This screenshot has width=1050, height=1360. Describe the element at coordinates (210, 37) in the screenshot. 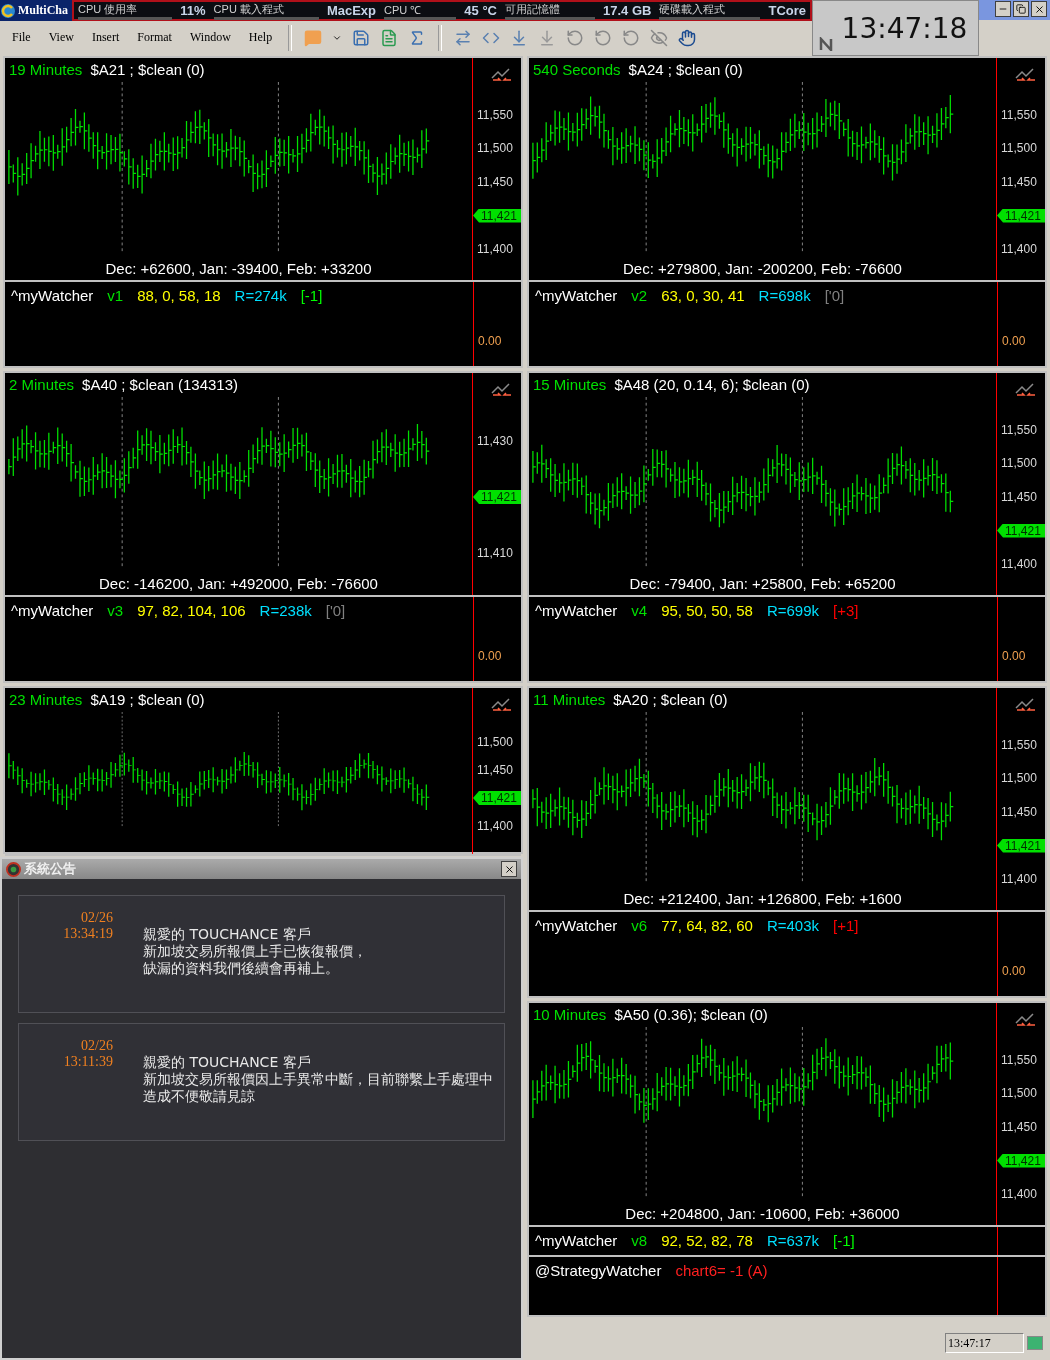

I see `menu-item: Window` at that location.